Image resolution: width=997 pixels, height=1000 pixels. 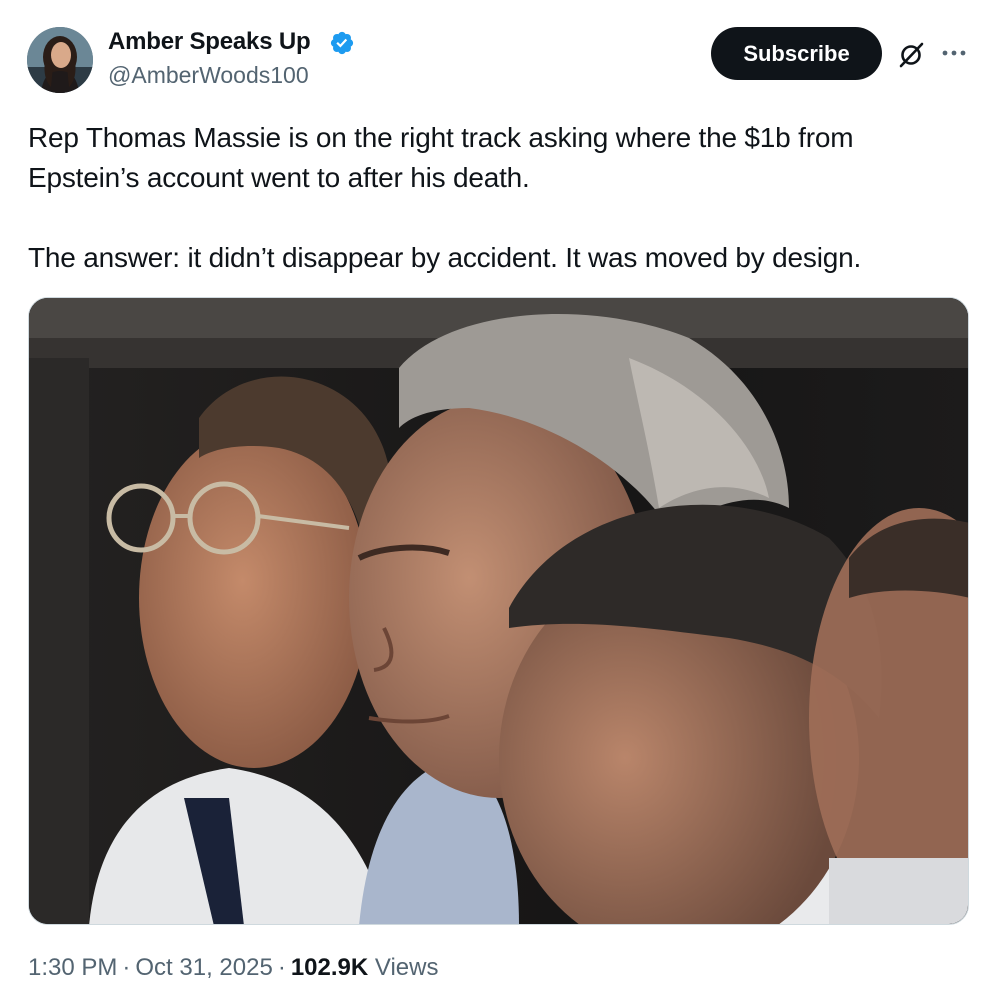 What do you see at coordinates (329, 967) in the screenshot?
I see `views-count: 102.9K` at bounding box center [329, 967].